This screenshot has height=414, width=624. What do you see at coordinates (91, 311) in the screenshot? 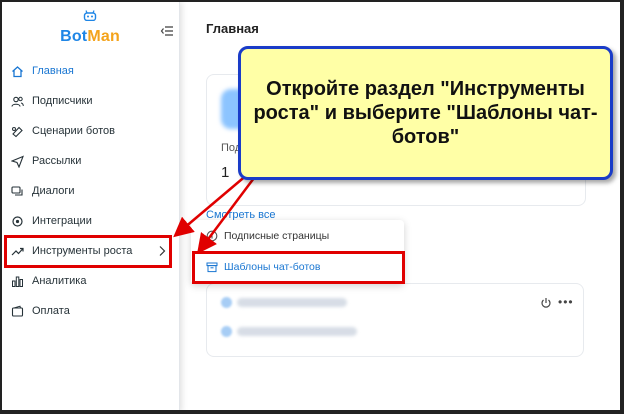
I see `sidebar-item-payment: Оплата` at bounding box center [91, 311].